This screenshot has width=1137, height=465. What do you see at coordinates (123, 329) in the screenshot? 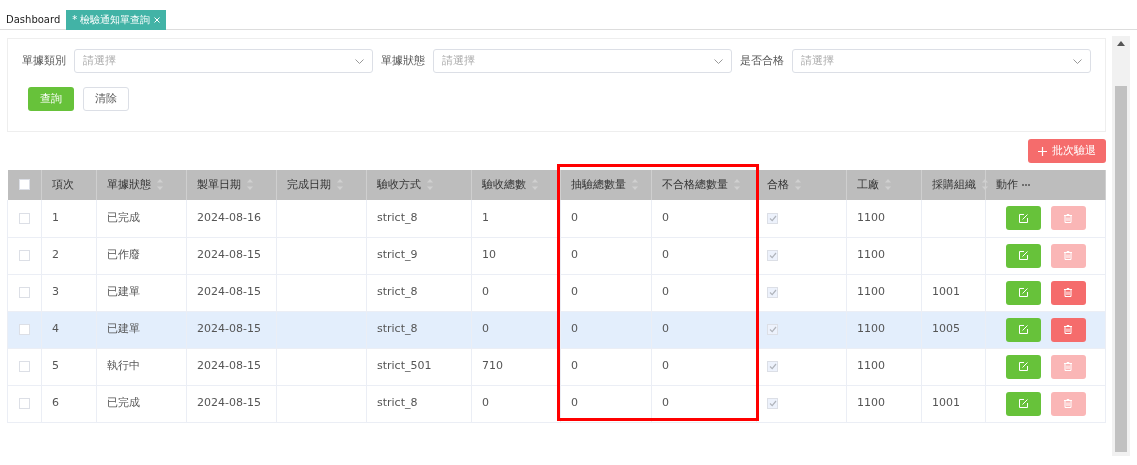
I see `table-cell: 已建單` at bounding box center [123, 329].